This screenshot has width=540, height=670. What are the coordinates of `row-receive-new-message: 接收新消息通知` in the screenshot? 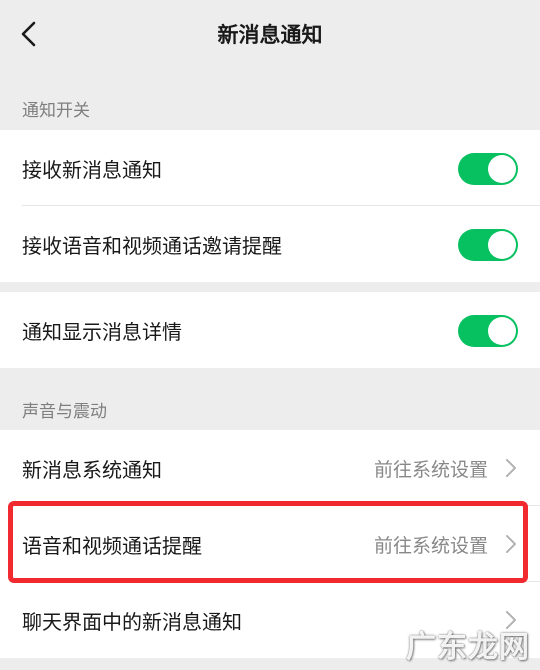 It's located at (270, 168).